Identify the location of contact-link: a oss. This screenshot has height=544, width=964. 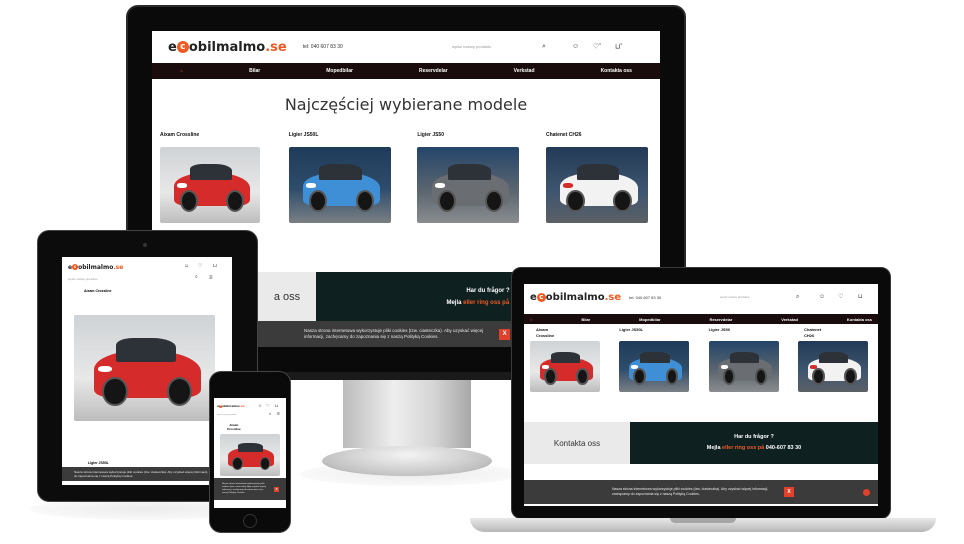
(287, 296).